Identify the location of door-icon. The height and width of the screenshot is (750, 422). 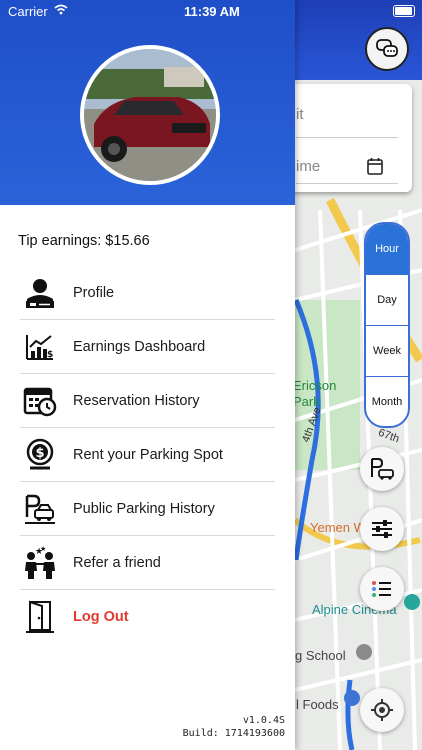
(40, 617).